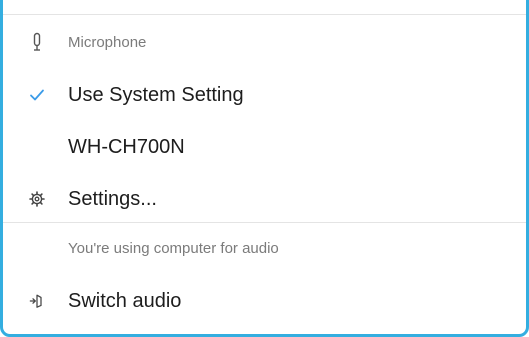  I want to click on switch-audio-icon, so click(37, 301).